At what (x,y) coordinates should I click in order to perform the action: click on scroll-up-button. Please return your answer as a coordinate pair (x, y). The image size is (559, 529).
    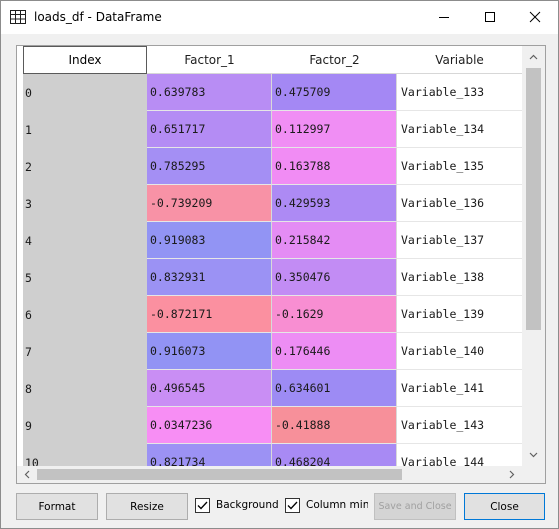
    Looking at the image, I should click on (533, 57).